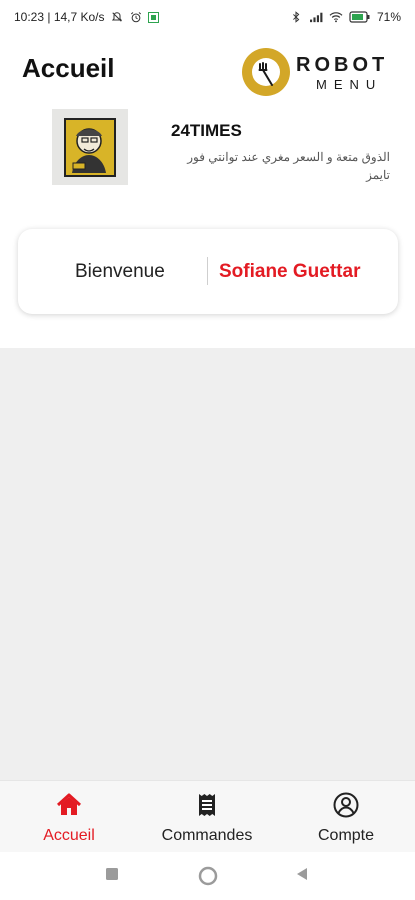 The height and width of the screenshot is (900, 415). Describe the element at coordinates (153, 17) in the screenshot. I see `notification-icon` at that location.